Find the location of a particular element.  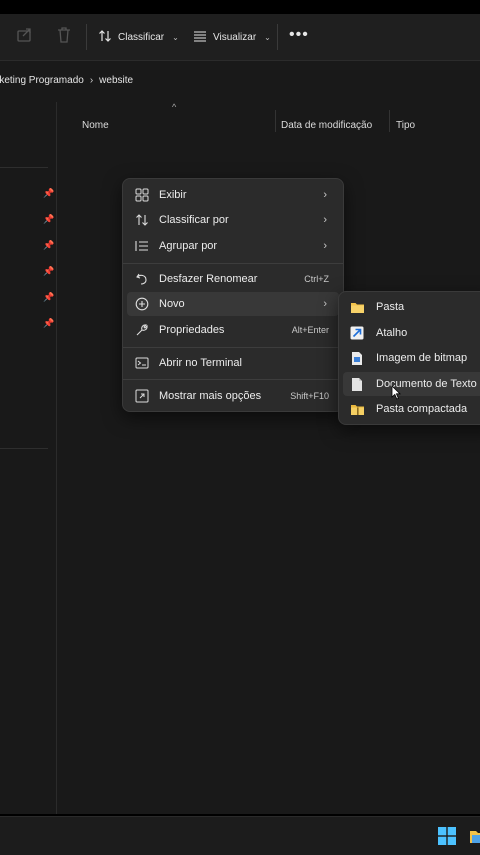

bitmap-icon is located at coordinates (357, 358).